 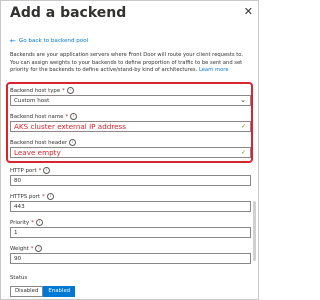 I want to click on status-enabled-option: Enabled, so click(x=59, y=291).